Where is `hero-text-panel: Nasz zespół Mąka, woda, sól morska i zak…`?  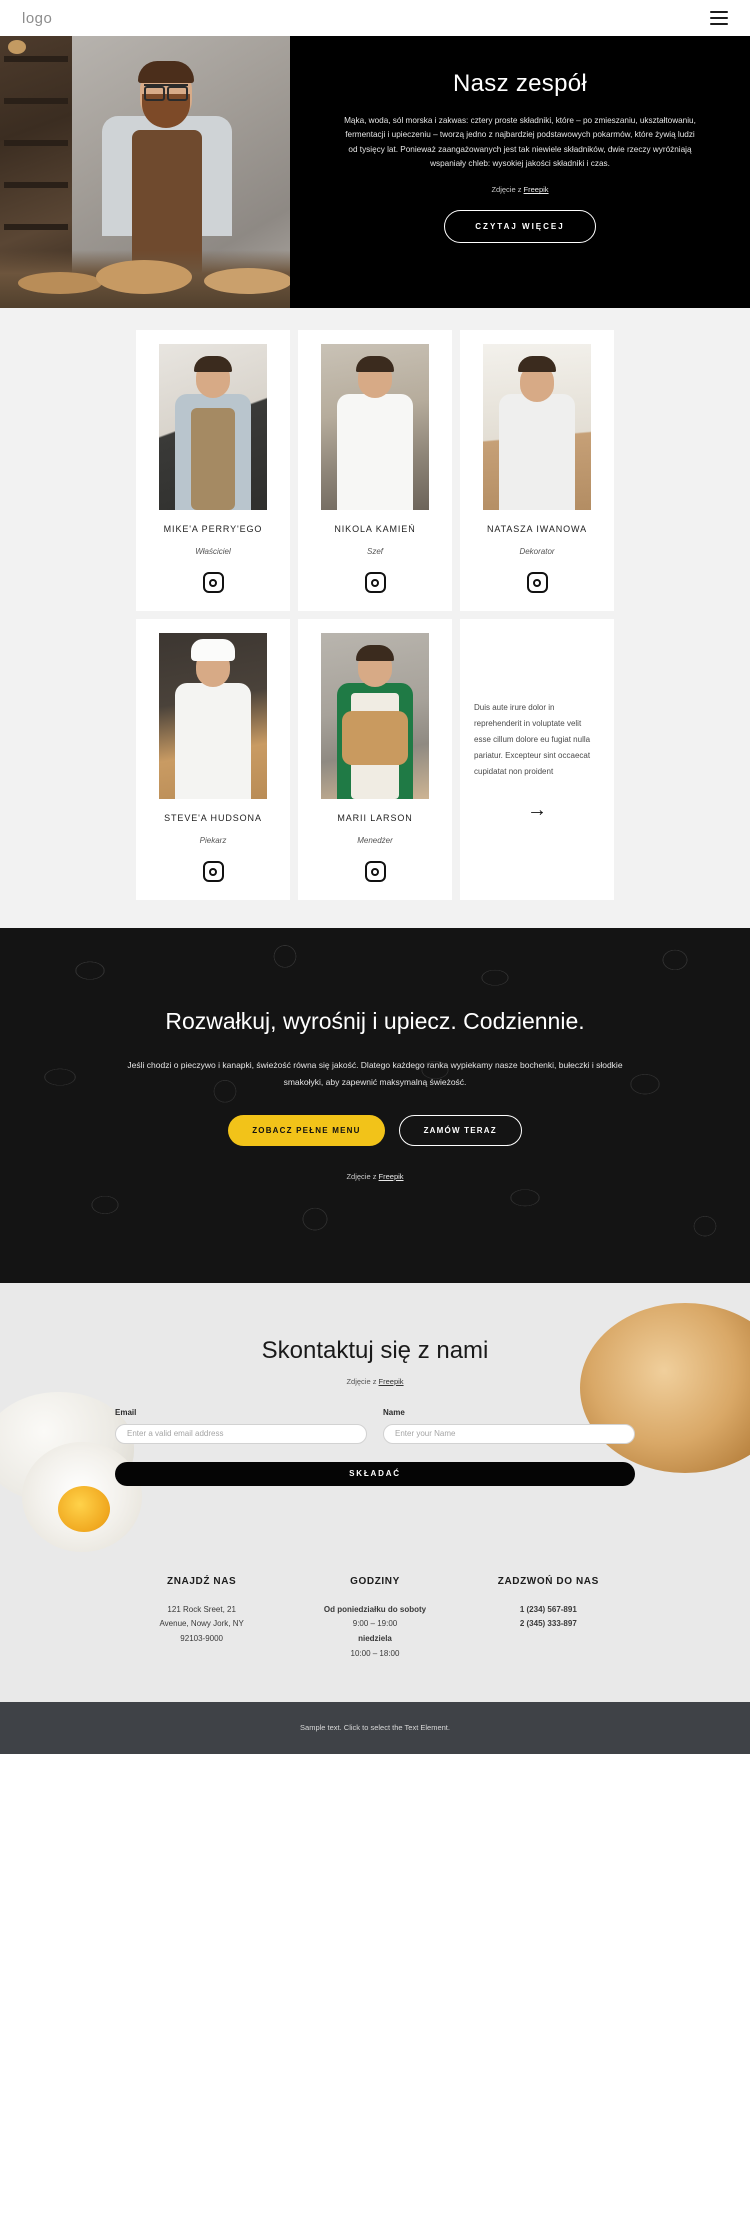 hero-text-panel: Nasz zespół Mąka, woda, sól morska i zak… is located at coordinates (520, 172).